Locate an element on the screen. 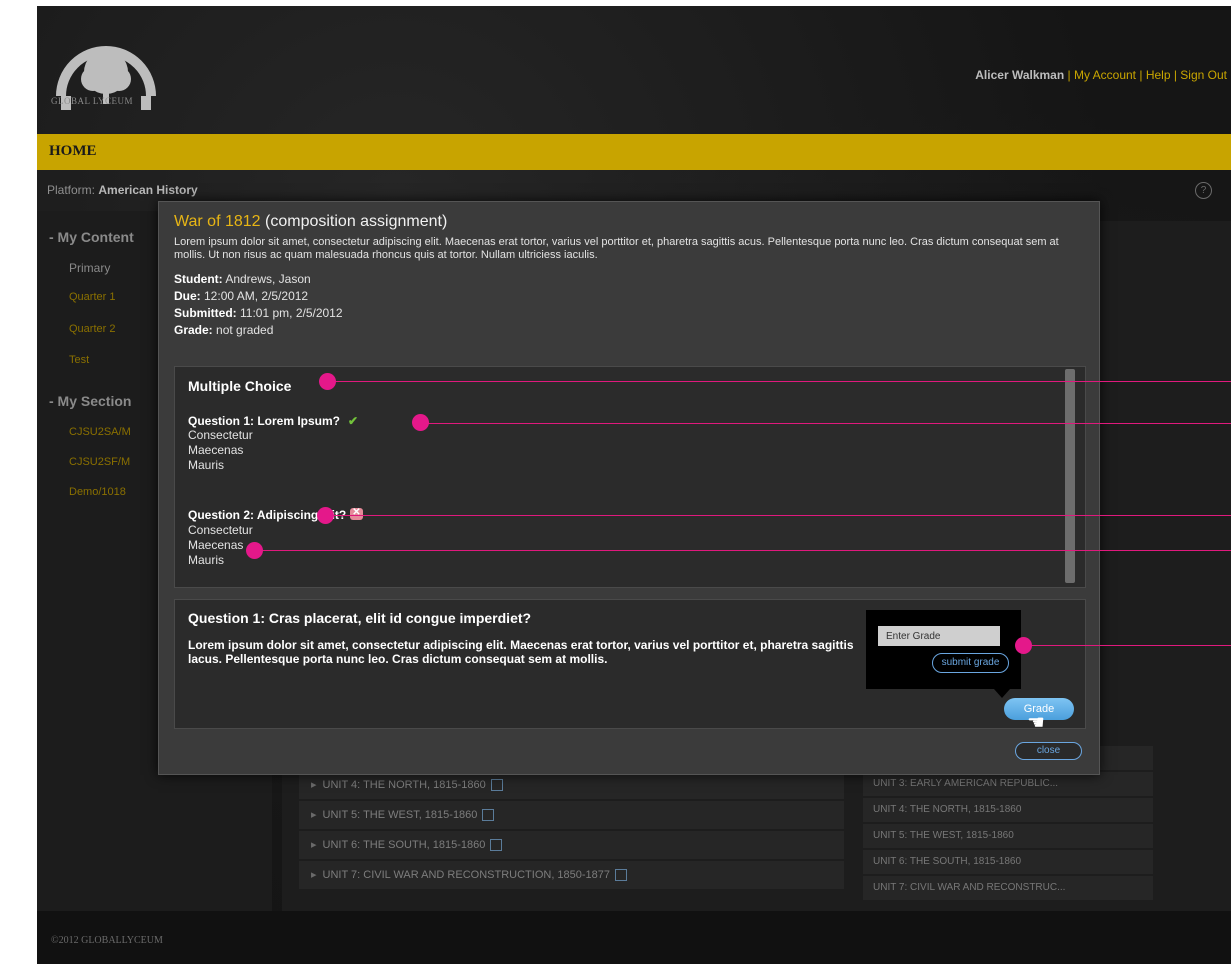 This screenshot has height=964, width=1231. multiple-choice-heading: Multiple Choice is located at coordinates (240, 386).